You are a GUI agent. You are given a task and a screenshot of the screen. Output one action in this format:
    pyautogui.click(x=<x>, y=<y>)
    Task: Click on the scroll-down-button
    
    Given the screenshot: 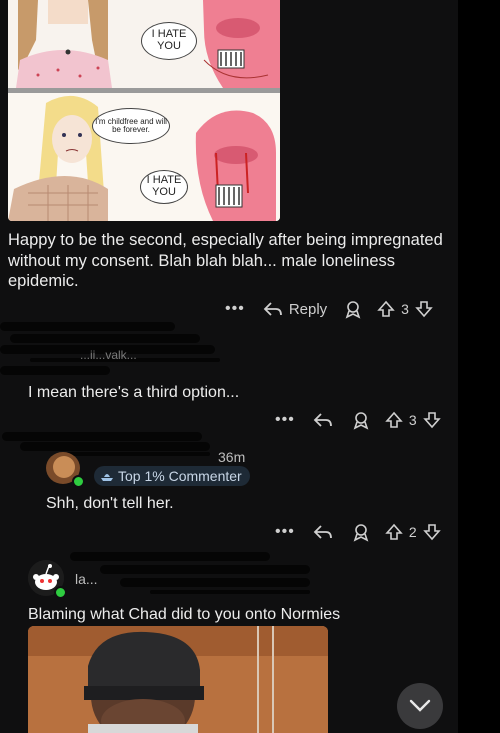 What is the action you would take?
    pyautogui.click(x=420, y=706)
    